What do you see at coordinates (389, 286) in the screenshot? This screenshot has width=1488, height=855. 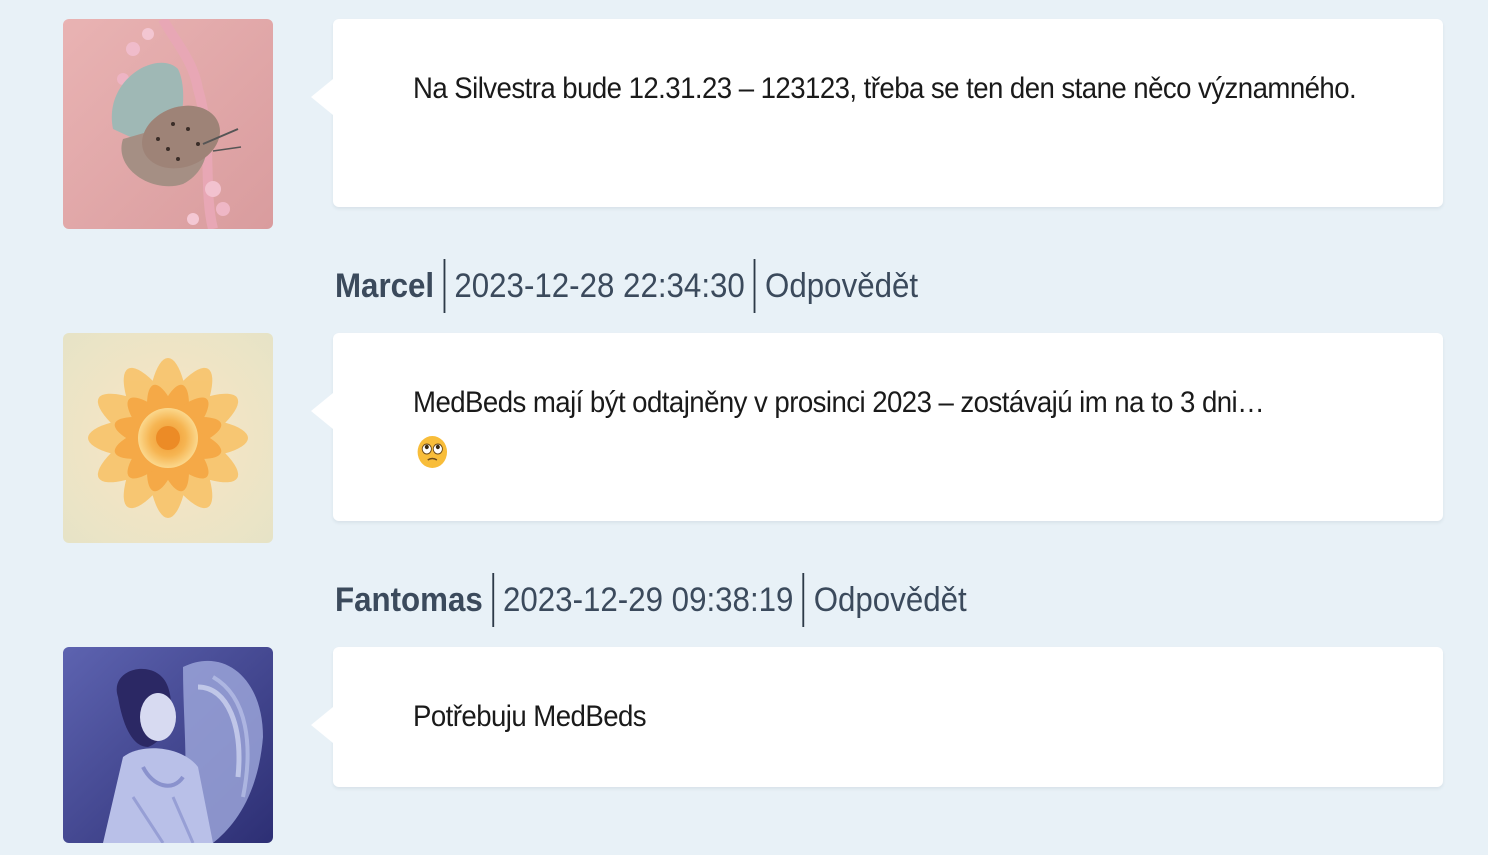 I see `comment-author: Marcel` at bounding box center [389, 286].